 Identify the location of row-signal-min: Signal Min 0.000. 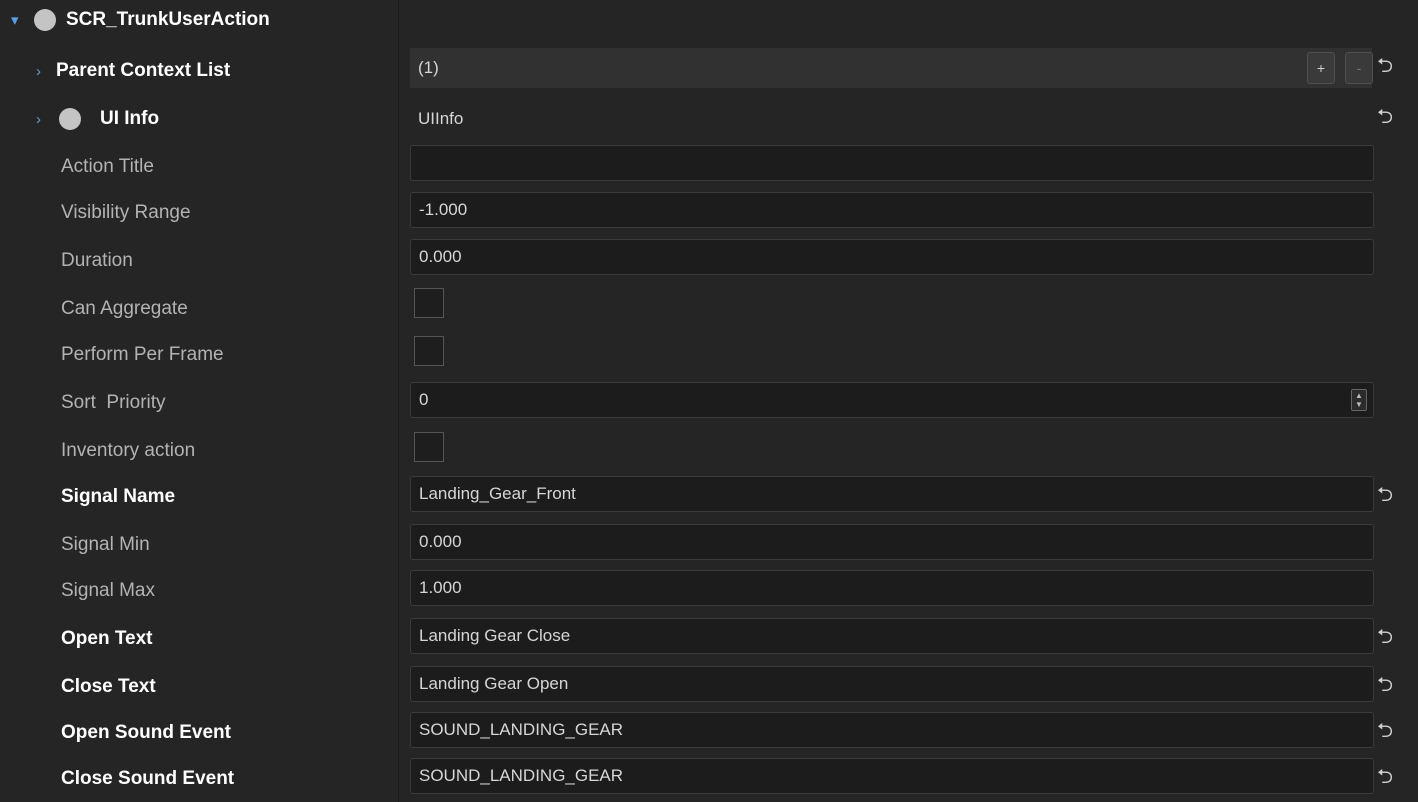
(709, 545).